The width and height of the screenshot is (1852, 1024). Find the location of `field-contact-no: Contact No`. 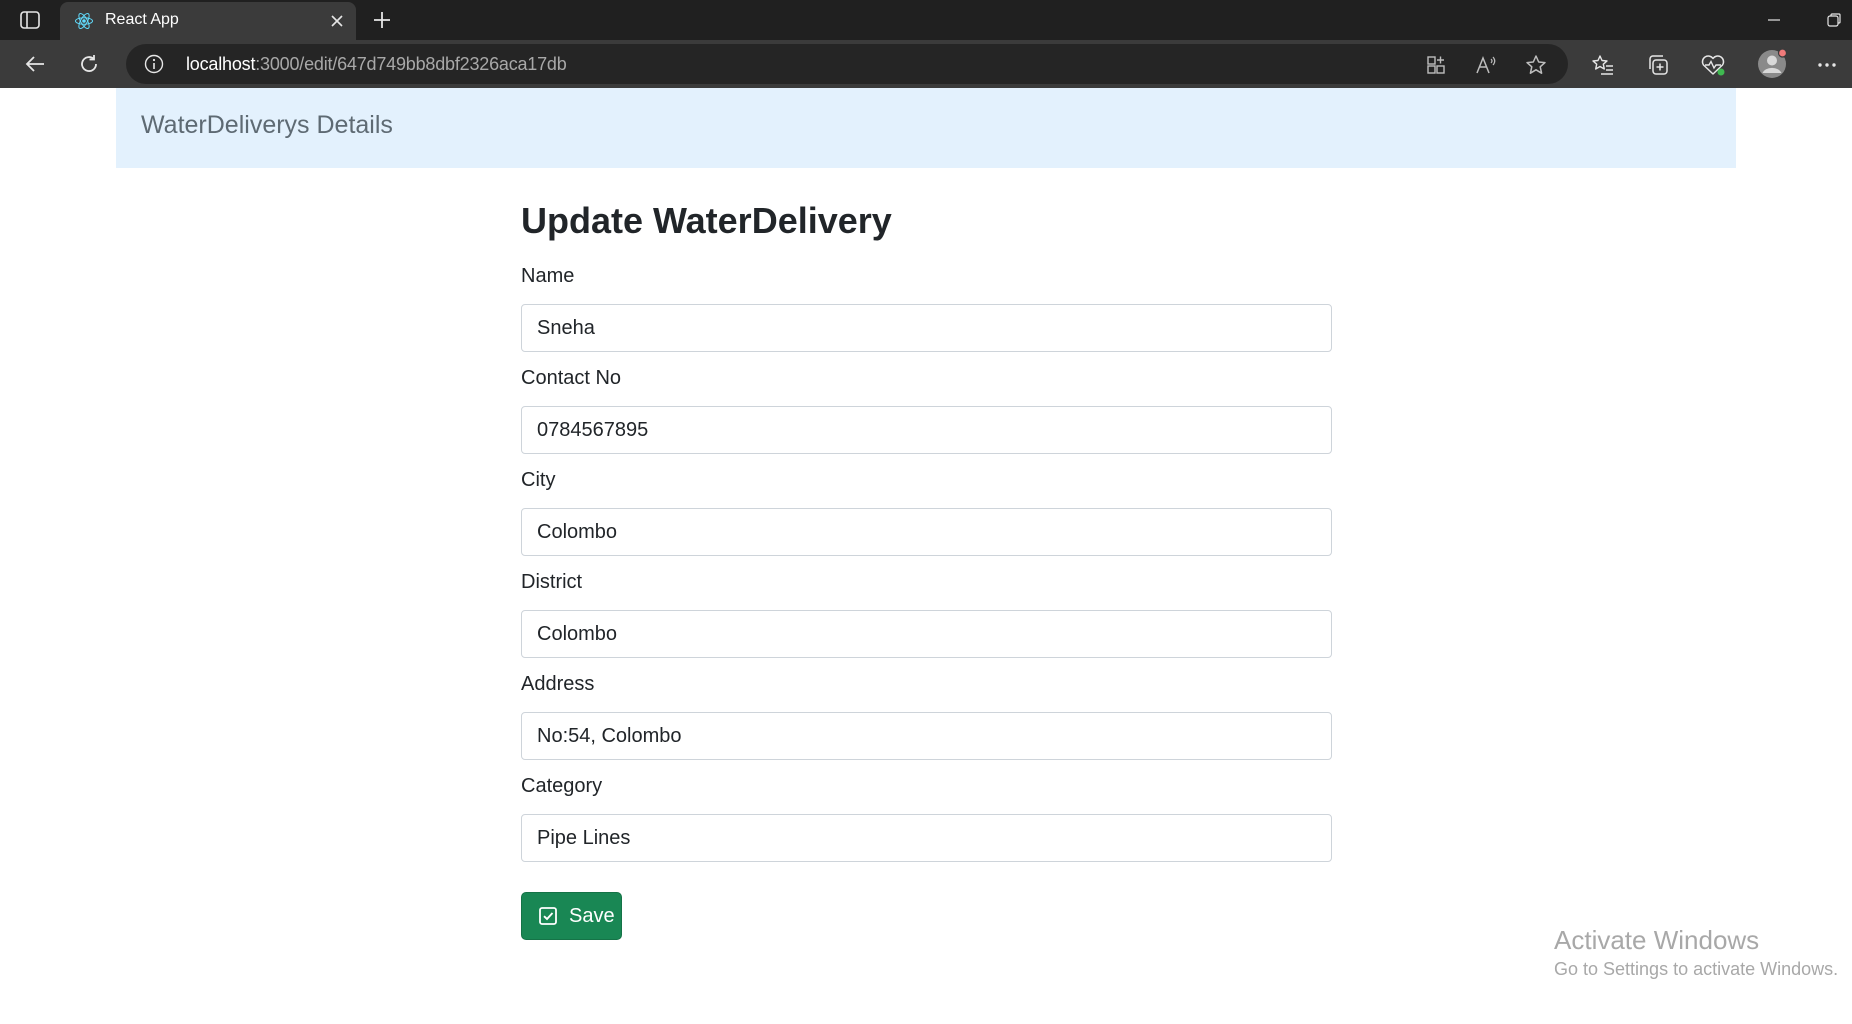

field-contact-no: Contact No is located at coordinates (926, 410).